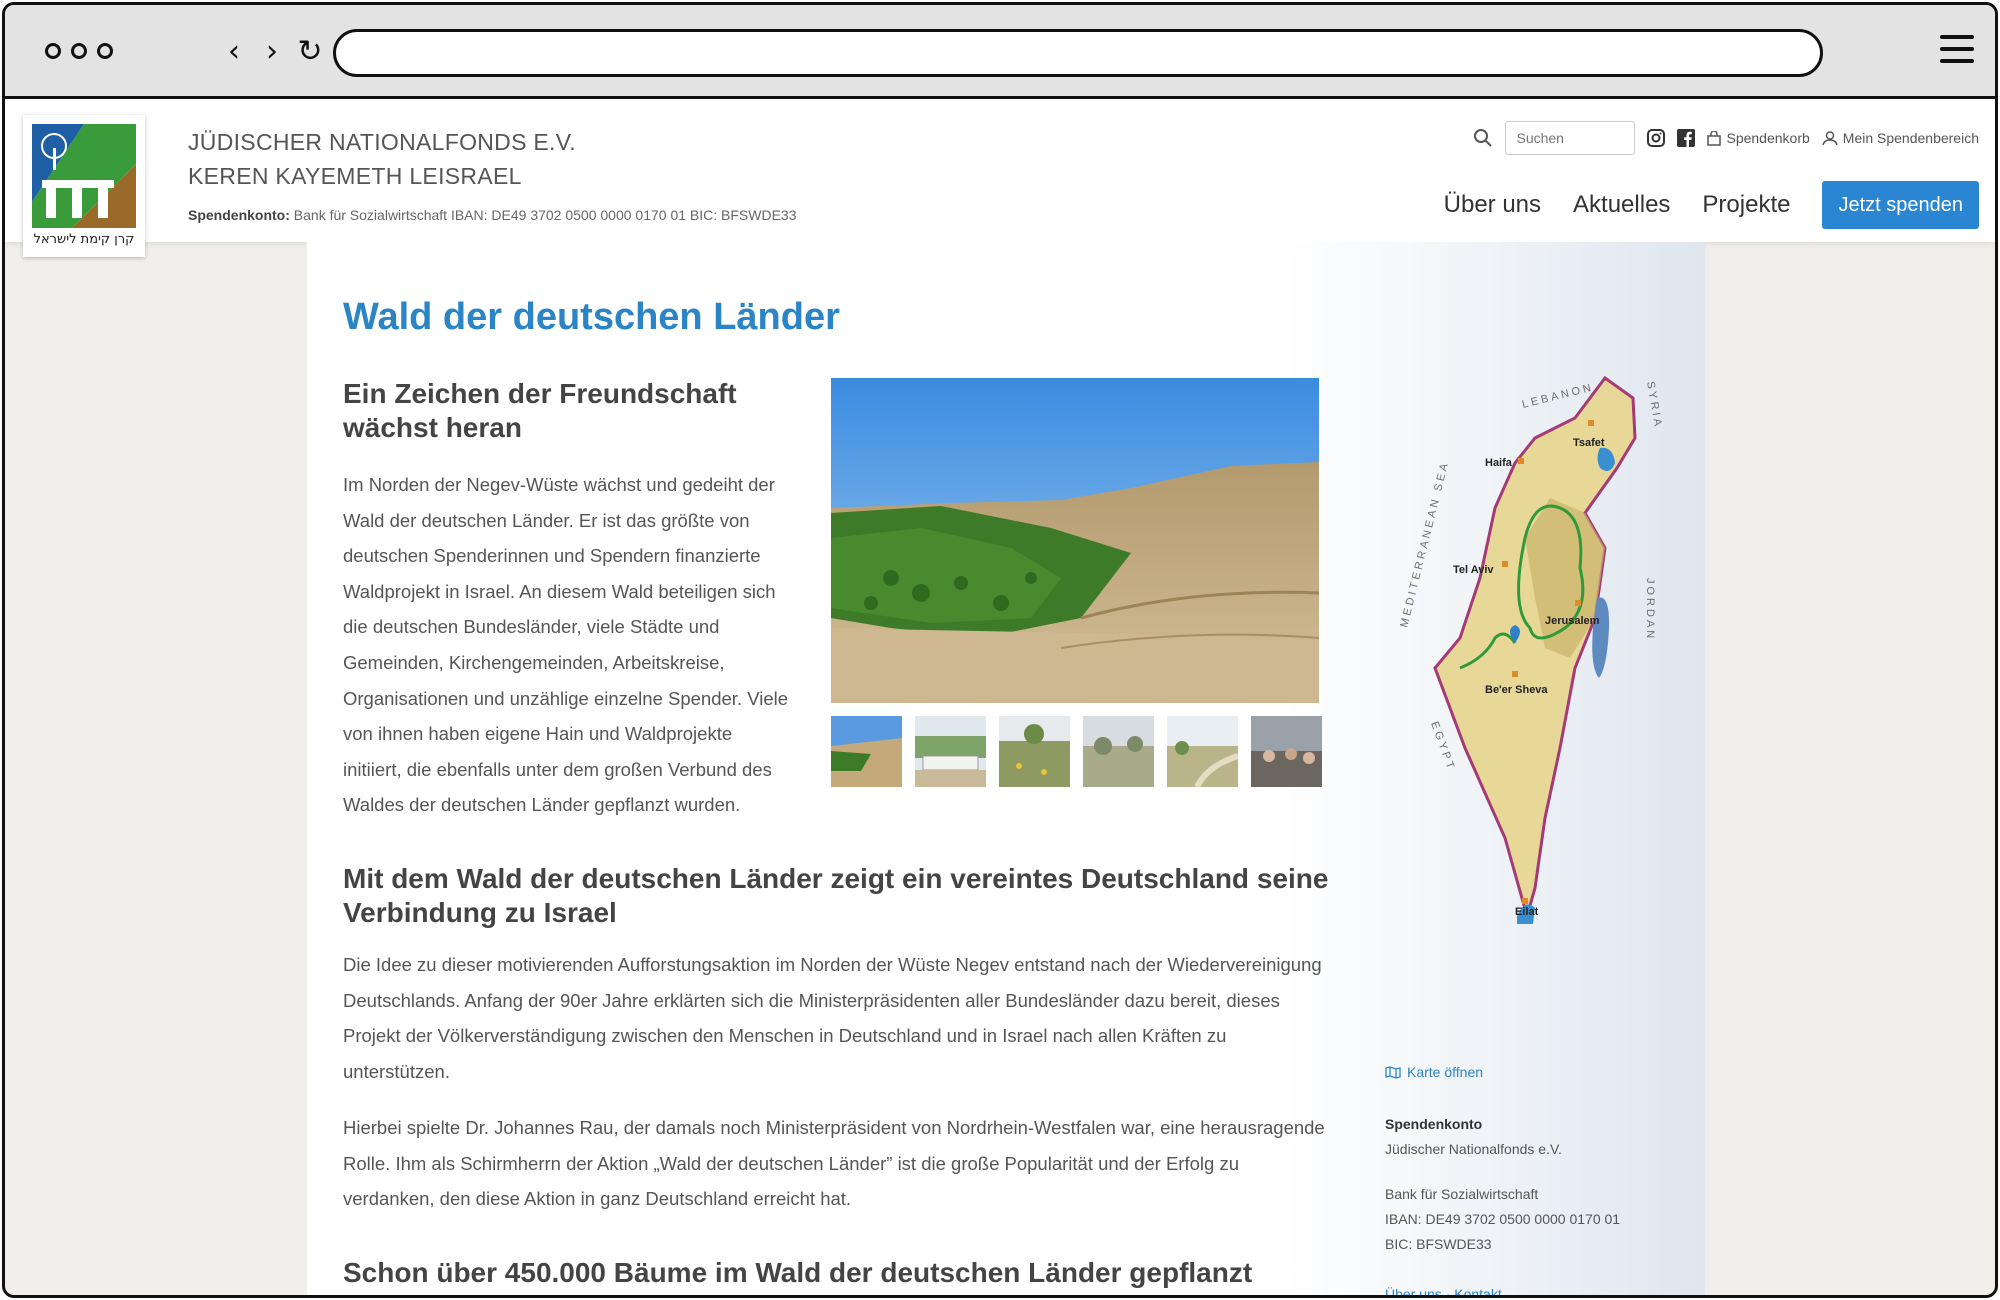  I want to click on map-label-haifa: Haifa, so click(1499, 463).